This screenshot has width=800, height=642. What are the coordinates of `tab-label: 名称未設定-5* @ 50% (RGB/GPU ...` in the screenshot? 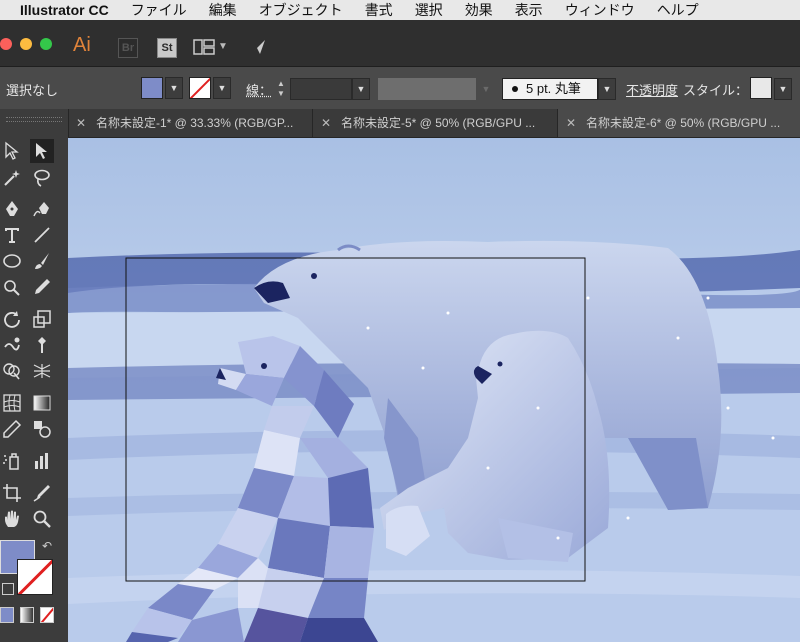 It's located at (438, 123).